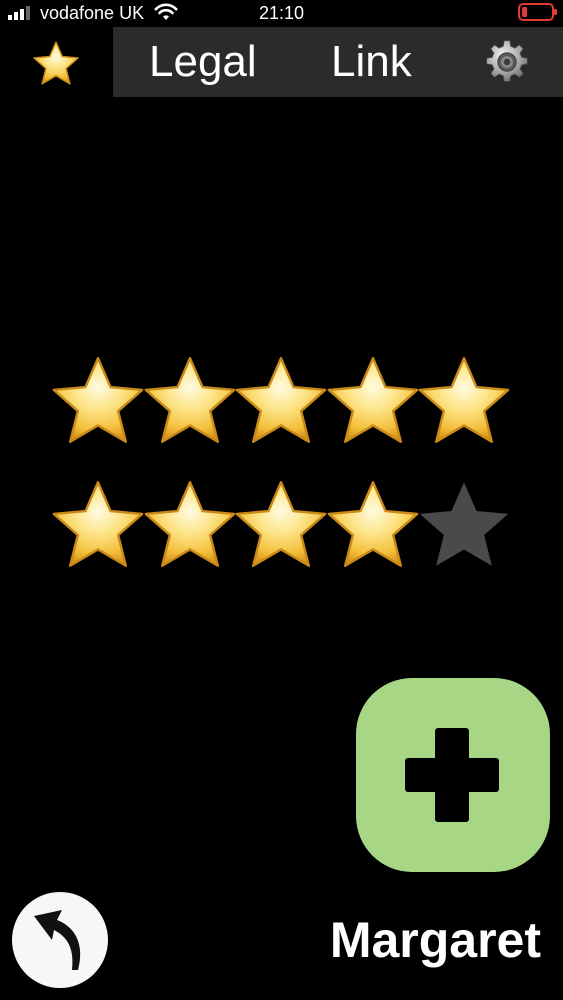 The image size is (563, 1000). I want to click on add-button, so click(453, 775).